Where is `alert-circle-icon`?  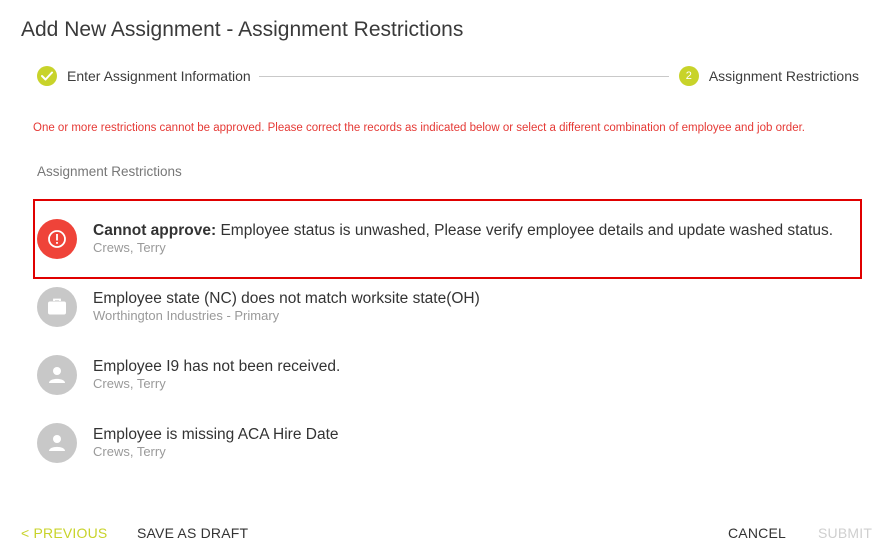
alert-circle-icon is located at coordinates (57, 239).